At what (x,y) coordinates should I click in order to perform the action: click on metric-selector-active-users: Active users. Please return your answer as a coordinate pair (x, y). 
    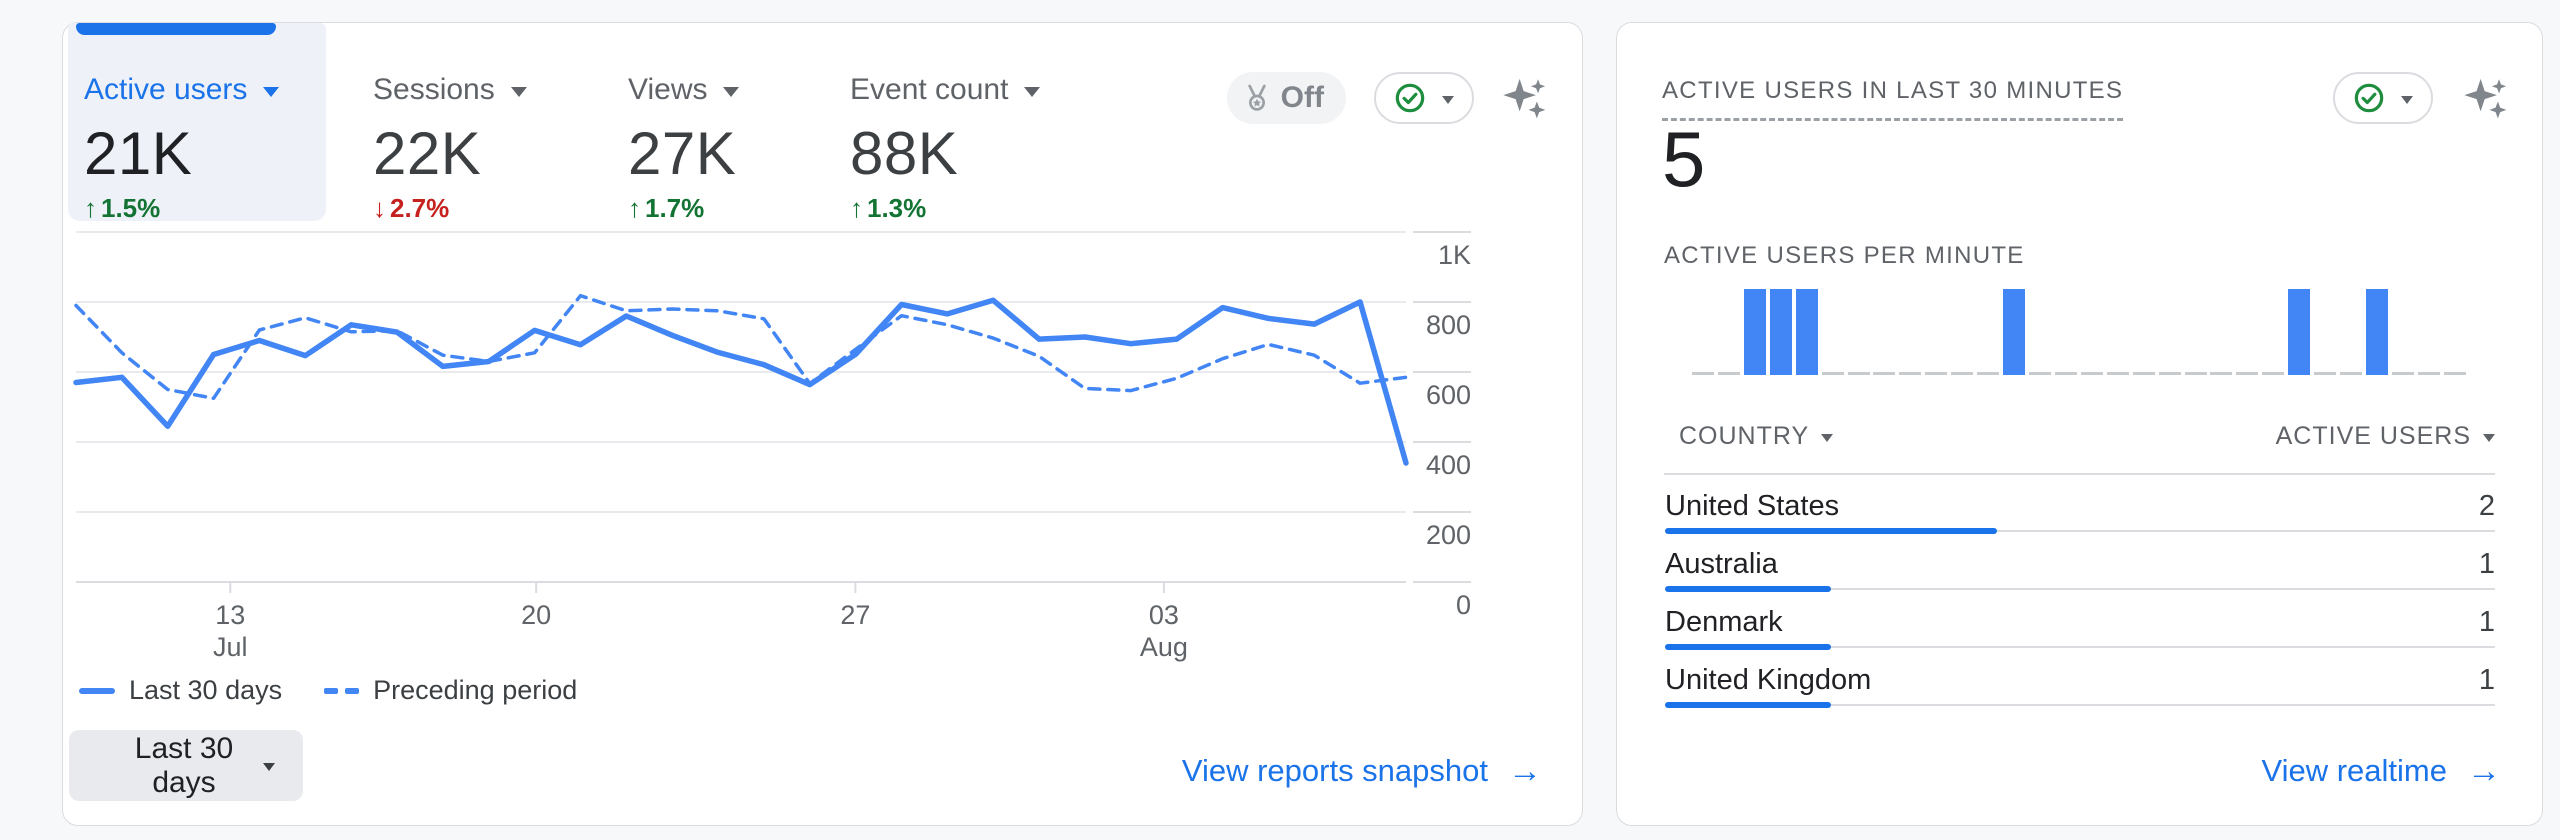
    Looking at the image, I should click on (205, 90).